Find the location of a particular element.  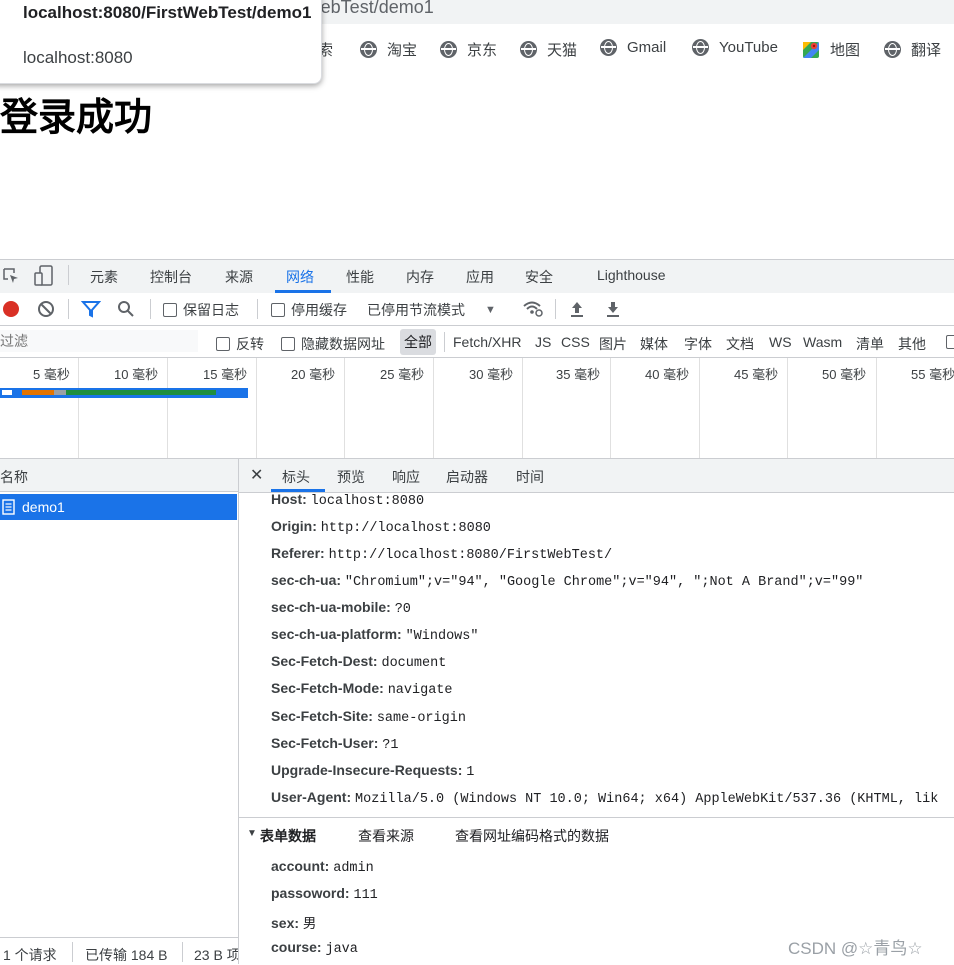

filter-type-css: CSS is located at coordinates (575, 342).